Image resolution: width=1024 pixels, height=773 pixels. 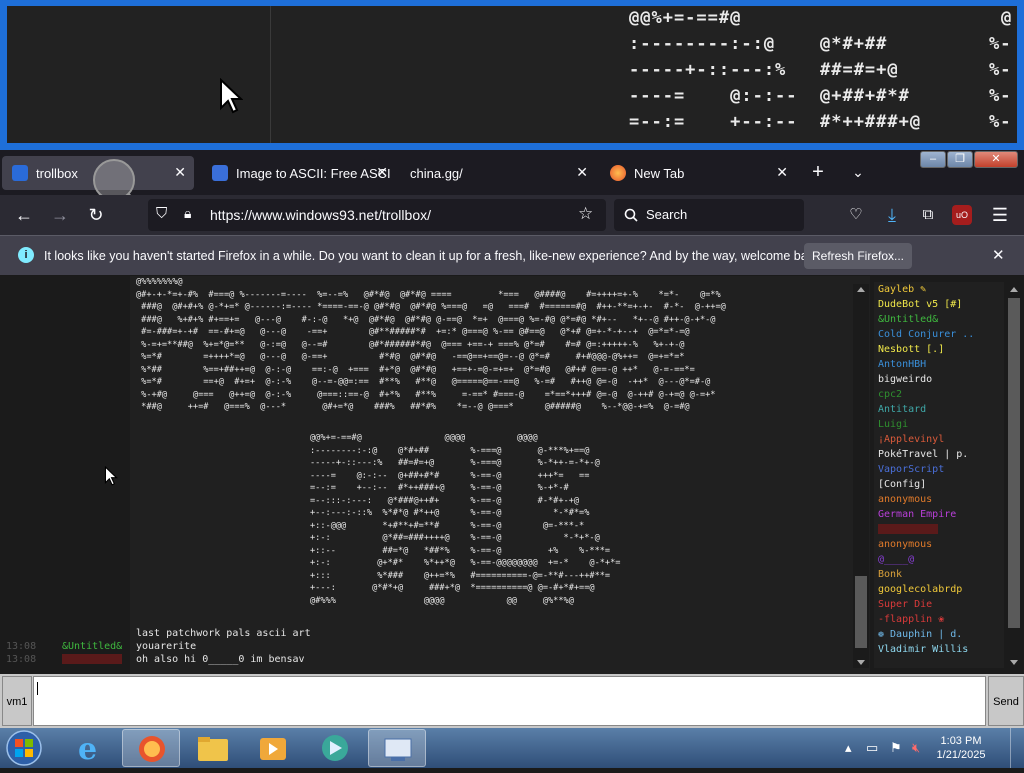 What do you see at coordinates (905, 604) in the screenshot?
I see `user-list-item: Super Die` at bounding box center [905, 604].